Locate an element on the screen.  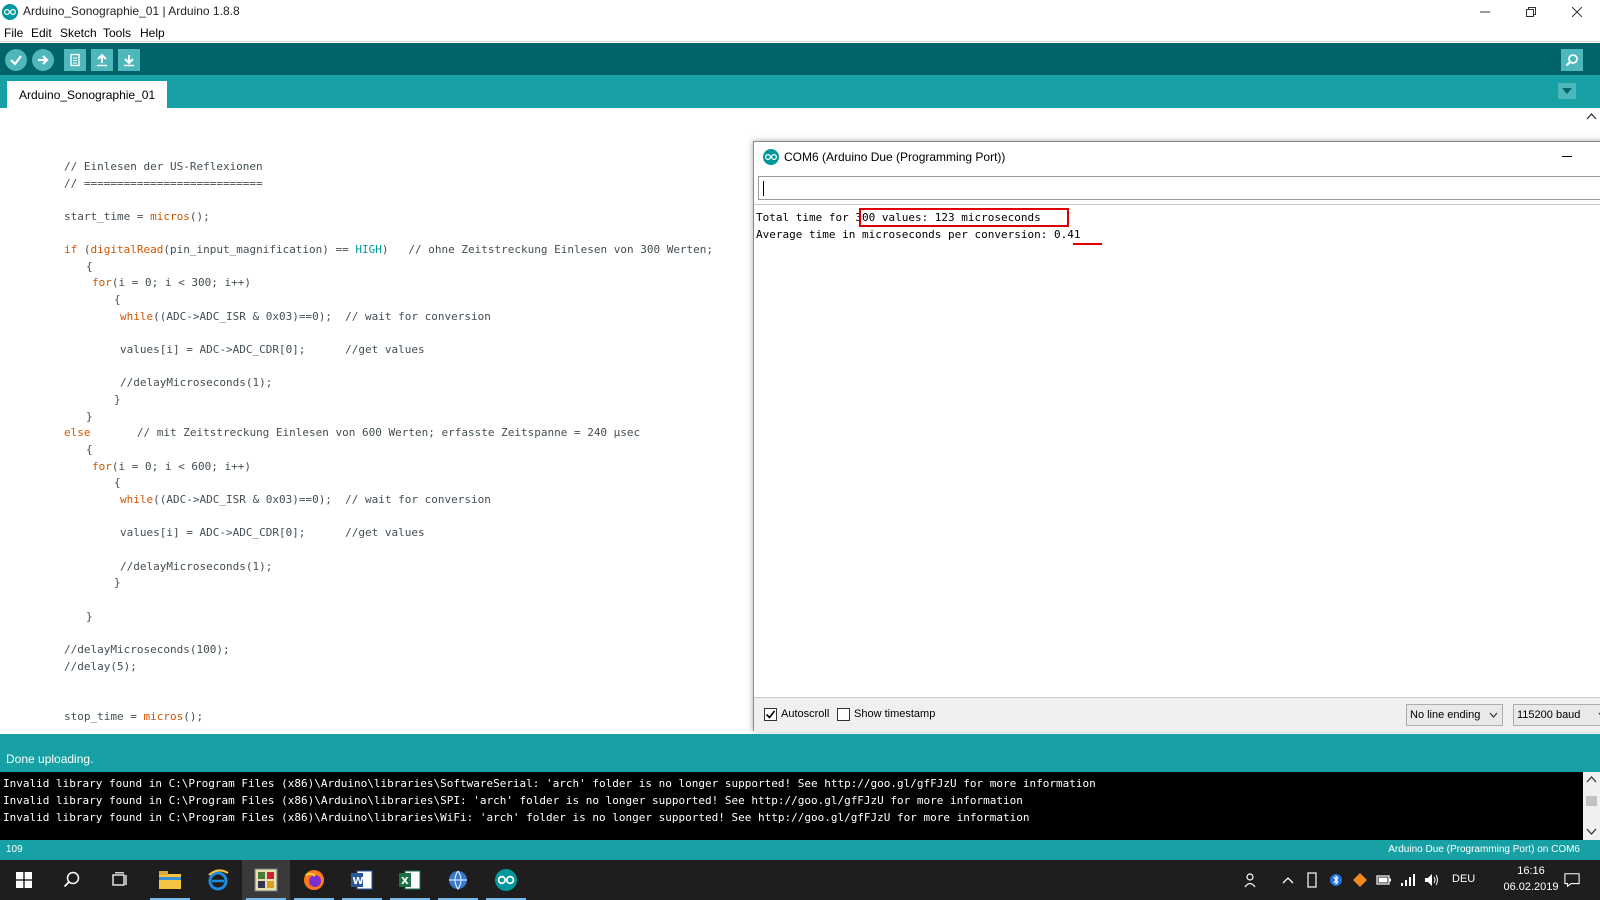
input-language: DEU is located at coordinates (1463, 879).